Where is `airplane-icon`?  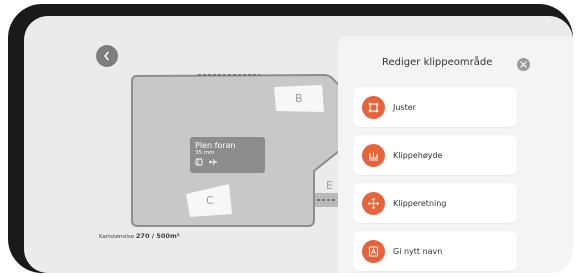
airplane-icon is located at coordinates (213, 162).